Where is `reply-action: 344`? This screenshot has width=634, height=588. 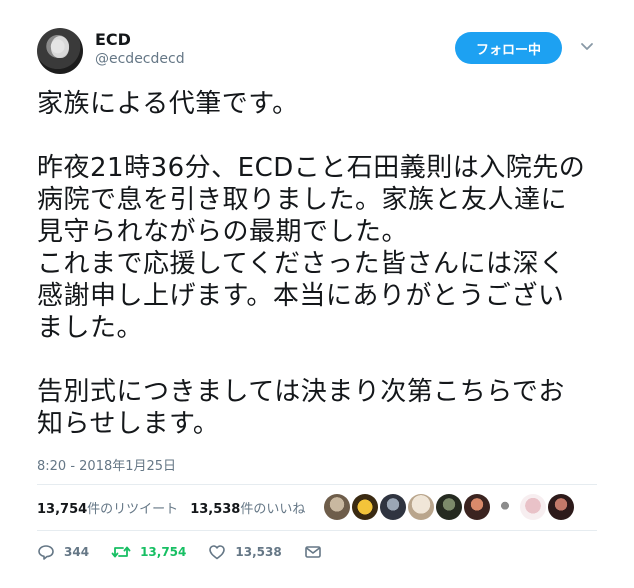
reply-action: 344 is located at coordinates (63, 552).